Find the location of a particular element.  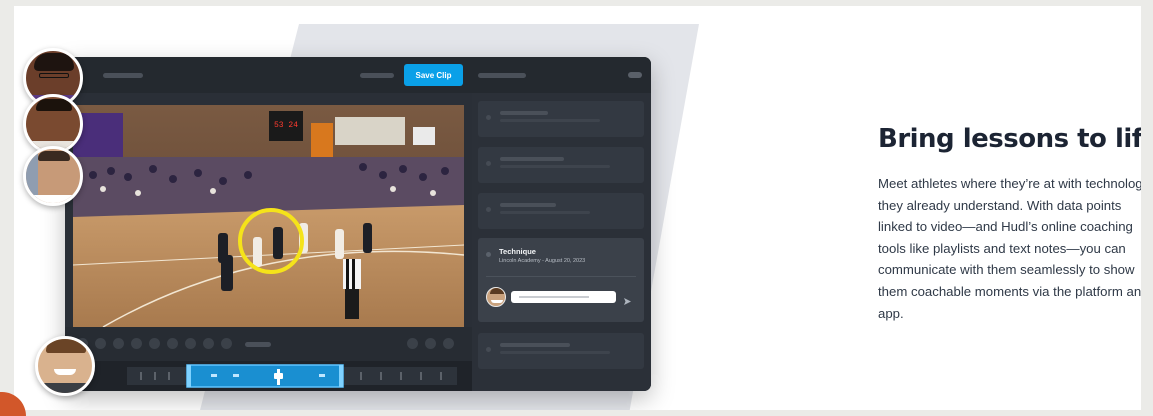

scoreboard-text: 53 24 is located at coordinates (286, 125).